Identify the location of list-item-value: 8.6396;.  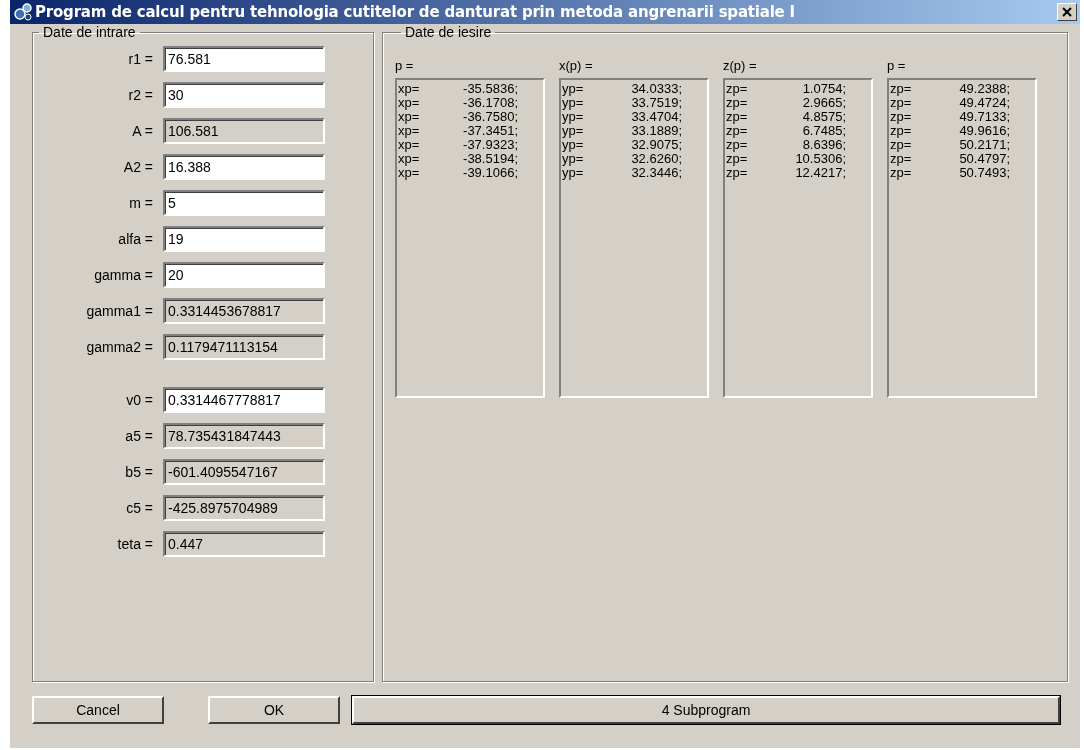
(823, 145).